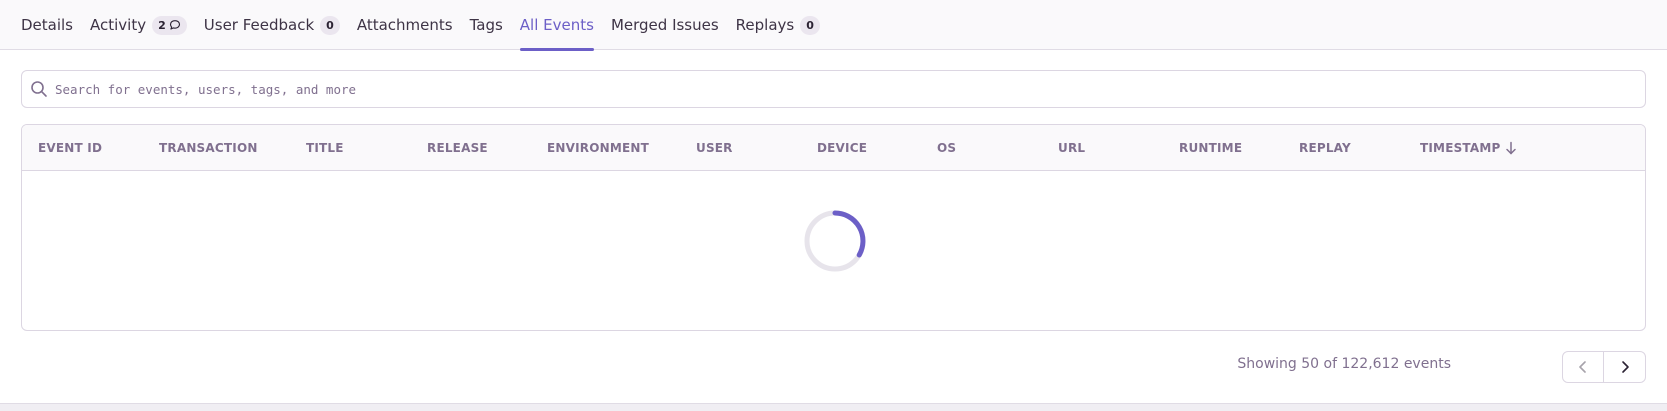  I want to click on column-label: TITLE, so click(325, 148).